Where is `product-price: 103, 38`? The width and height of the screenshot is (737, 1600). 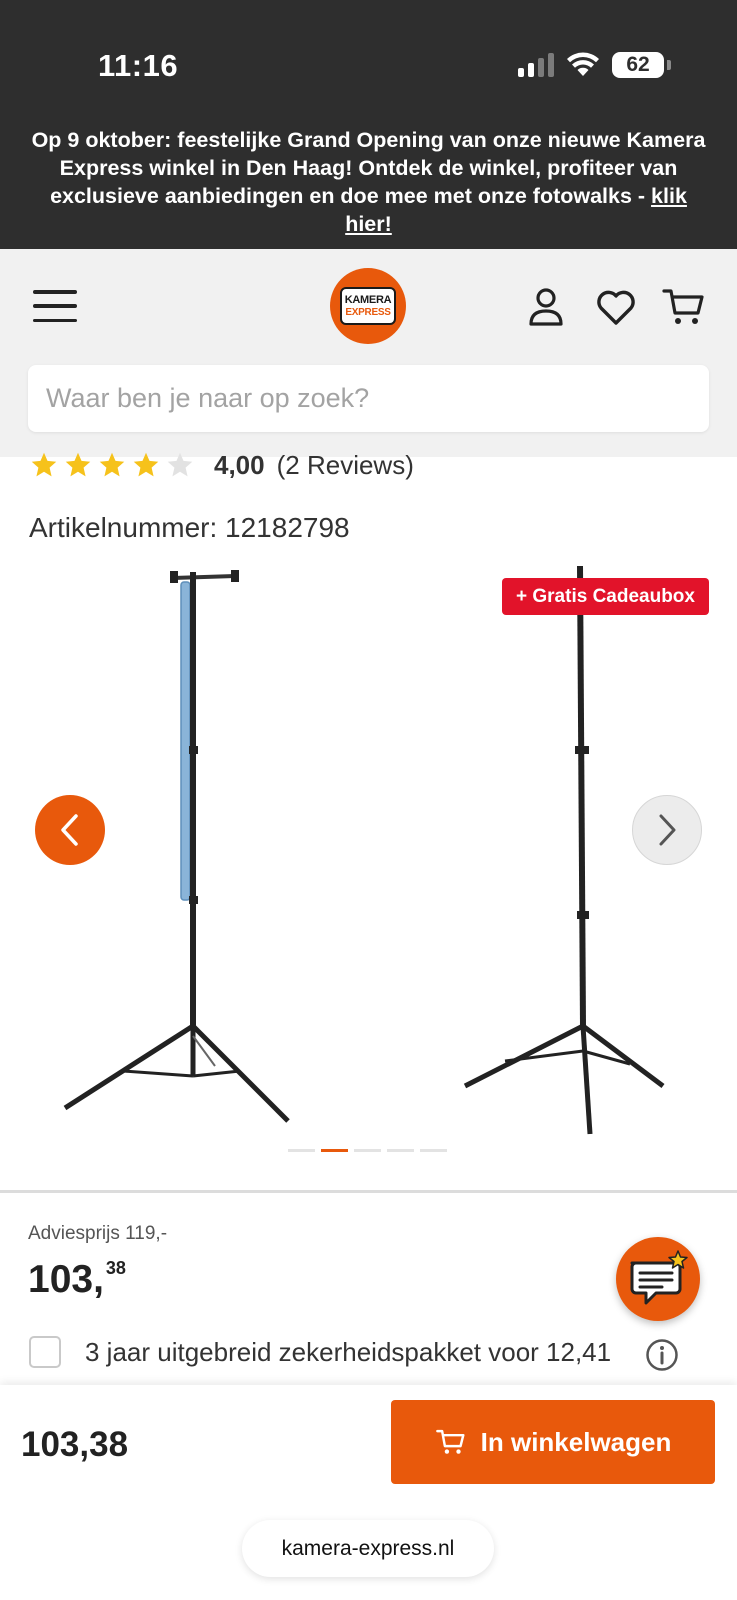
product-price: 103, 38 is located at coordinates (77, 1280).